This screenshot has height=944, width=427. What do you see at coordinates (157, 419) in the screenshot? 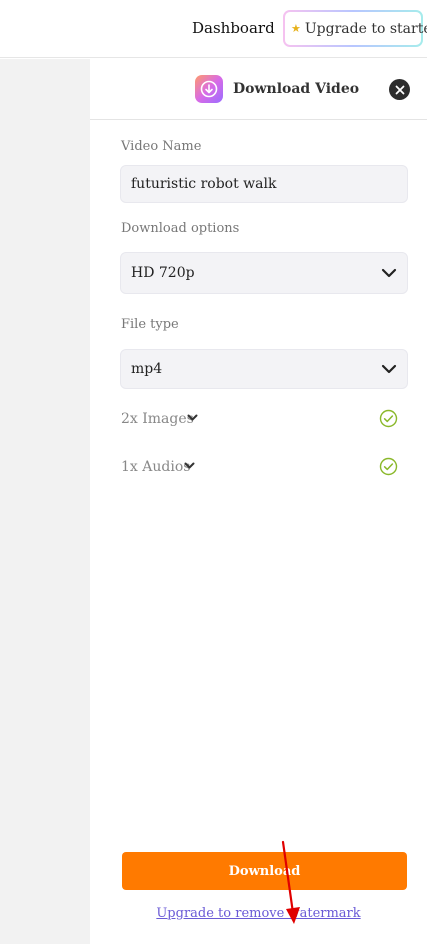
I see `images-label: 2x Images` at bounding box center [157, 419].